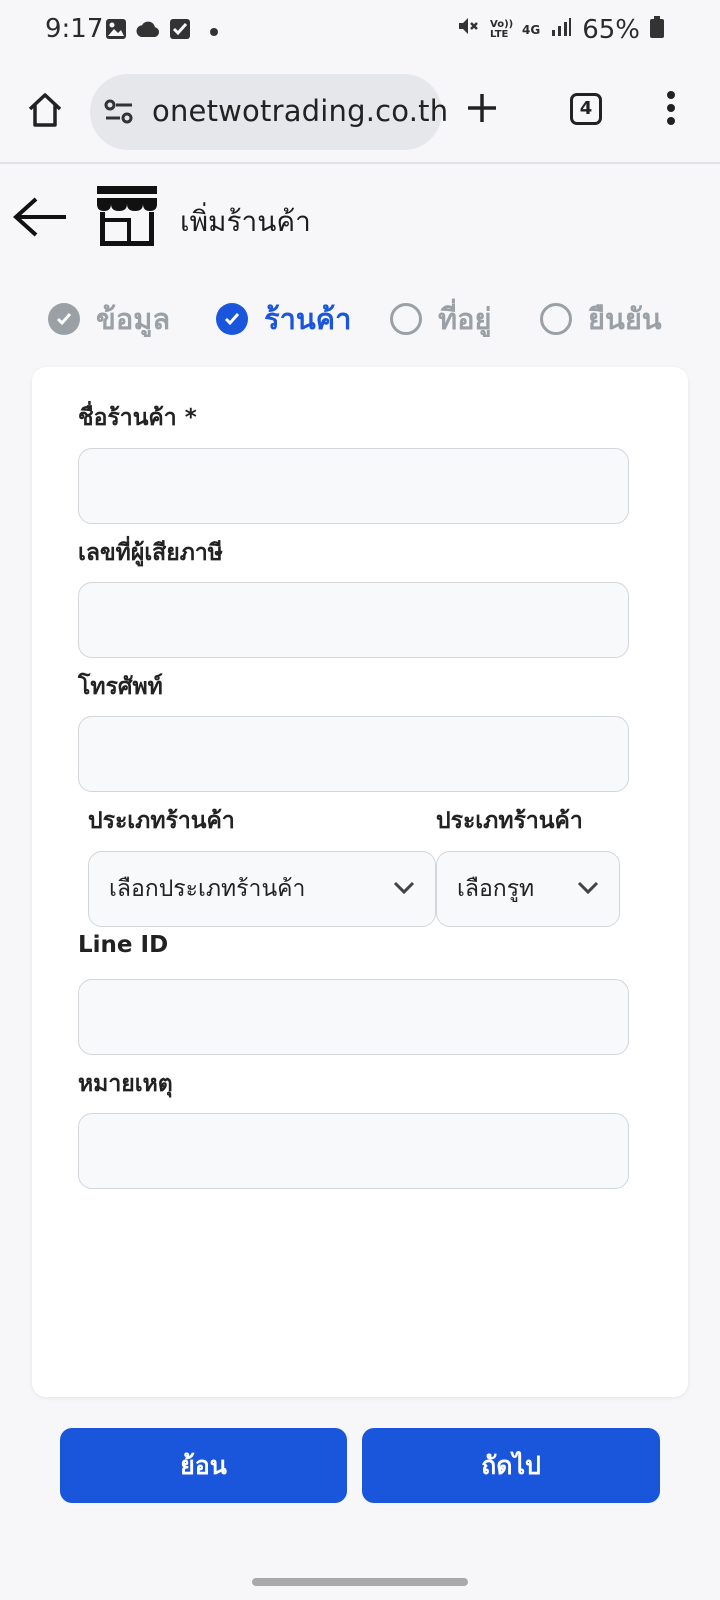 The width and height of the screenshot is (720, 1600). I want to click on page-title: เพิ่มร้านค้า, so click(245, 221).